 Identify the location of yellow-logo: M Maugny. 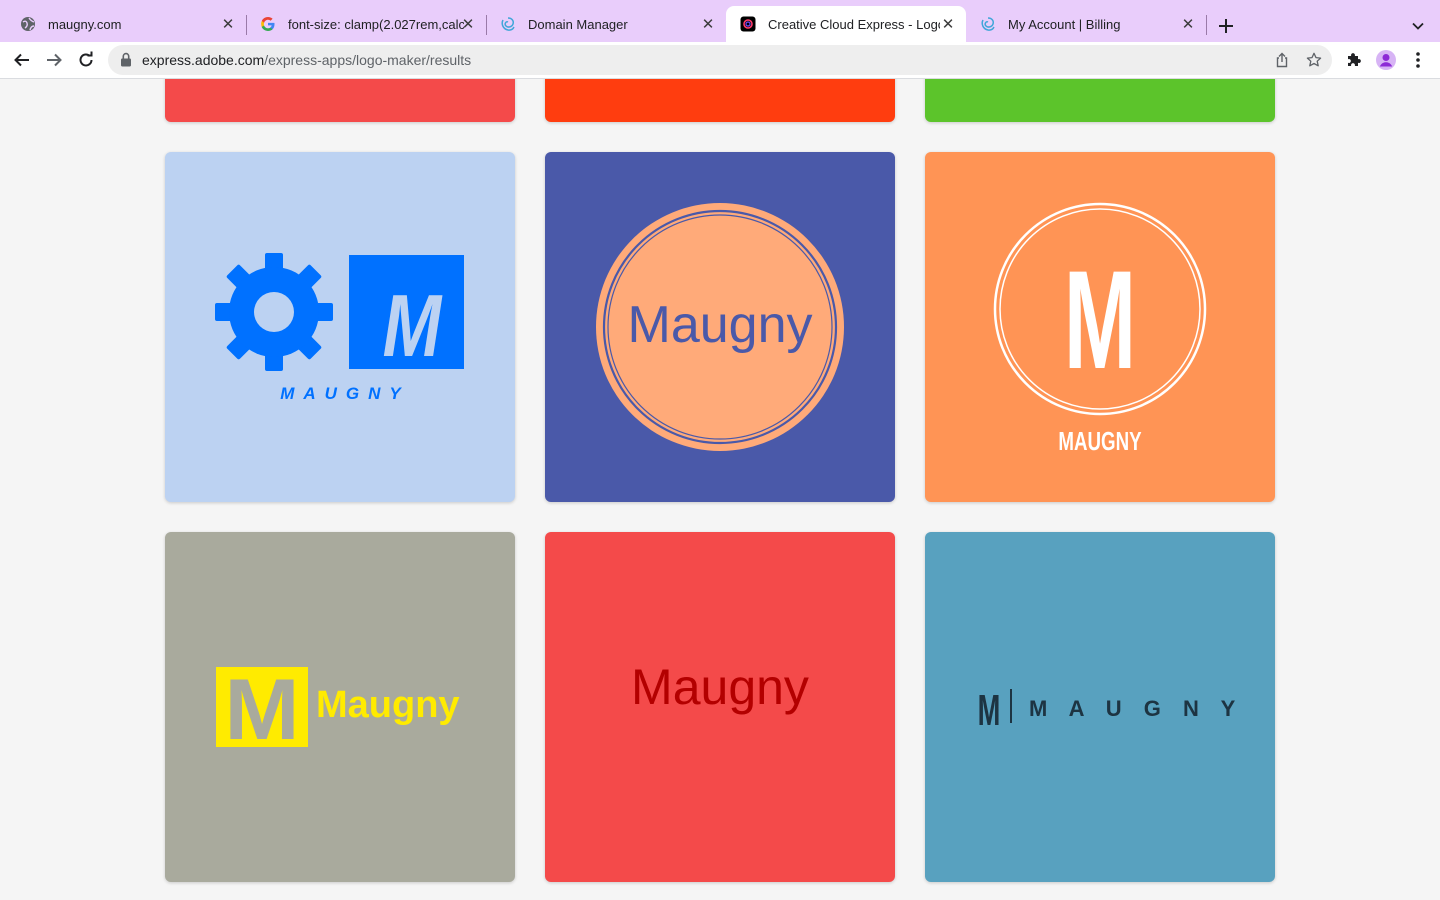
(338, 709).